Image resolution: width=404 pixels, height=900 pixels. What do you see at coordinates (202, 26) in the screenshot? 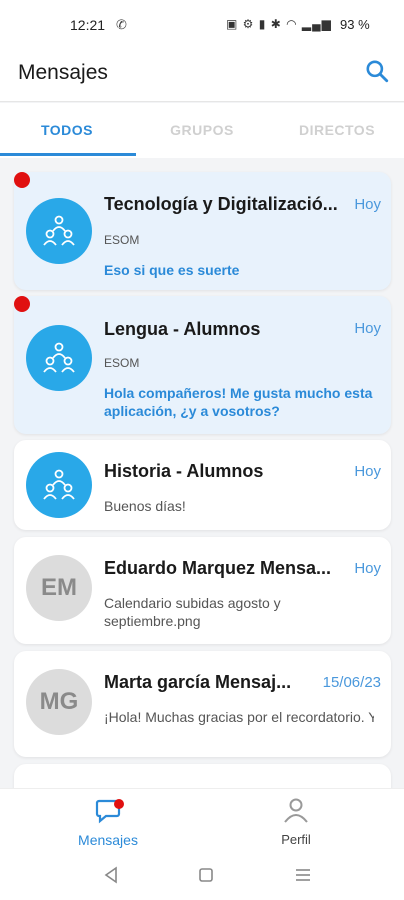
I see `status-bar: 12:21 ✆ ▣ ⚙ ▮ ✱ ◠ ▂▄▆ 93 %` at bounding box center [202, 26].